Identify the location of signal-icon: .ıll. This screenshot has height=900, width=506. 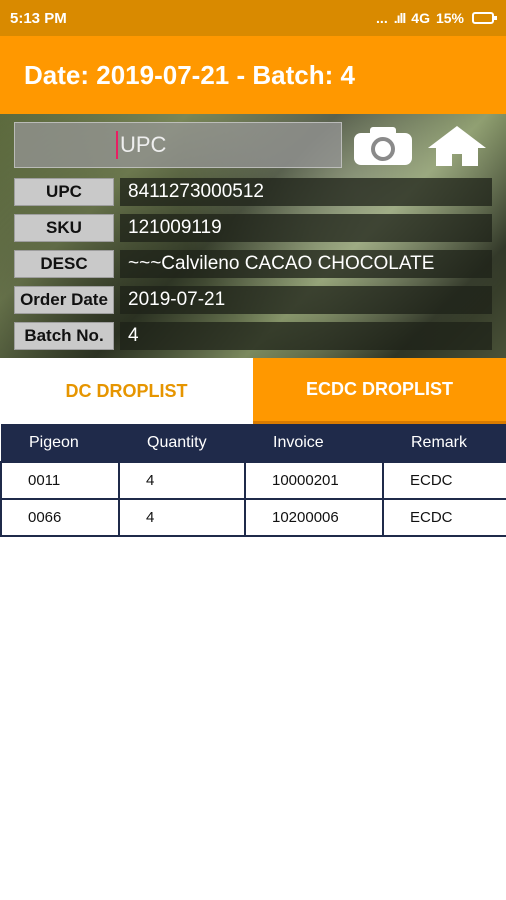
(400, 18).